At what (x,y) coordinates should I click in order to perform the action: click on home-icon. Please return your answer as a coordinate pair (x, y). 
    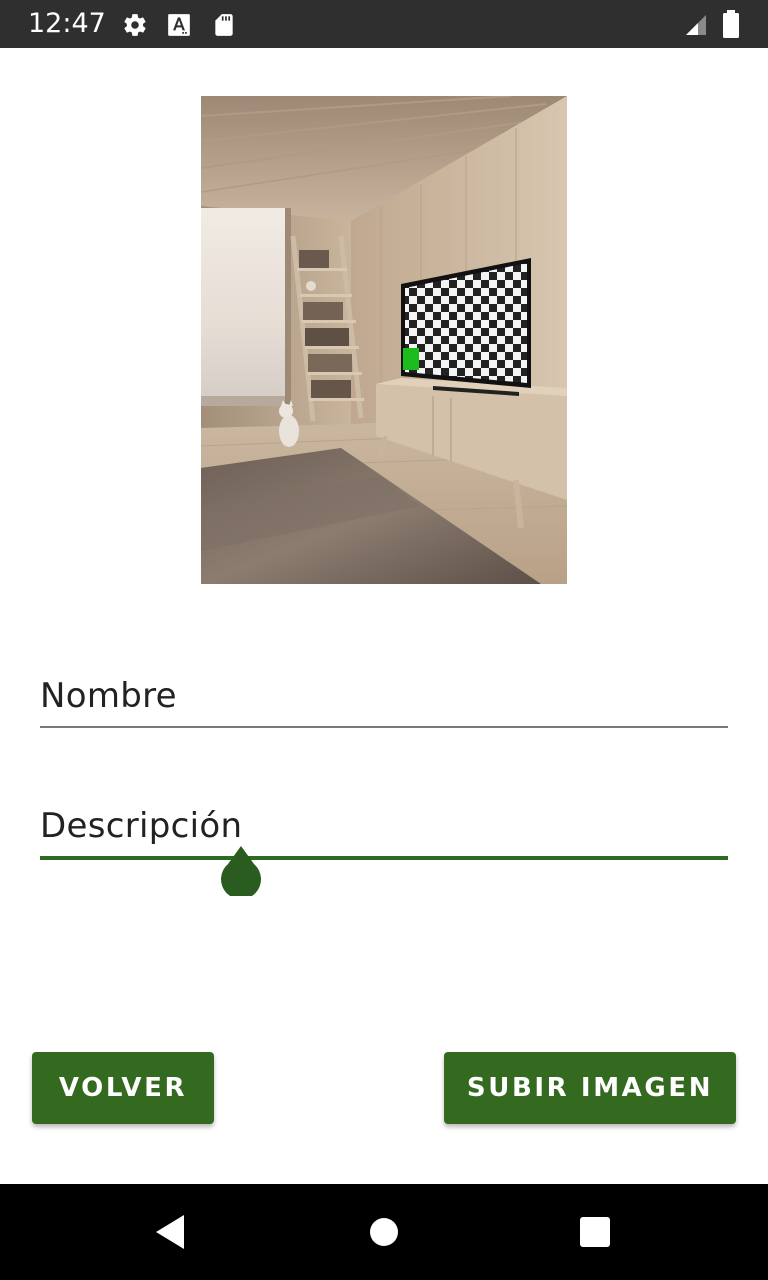
    Looking at the image, I should click on (384, 1232).